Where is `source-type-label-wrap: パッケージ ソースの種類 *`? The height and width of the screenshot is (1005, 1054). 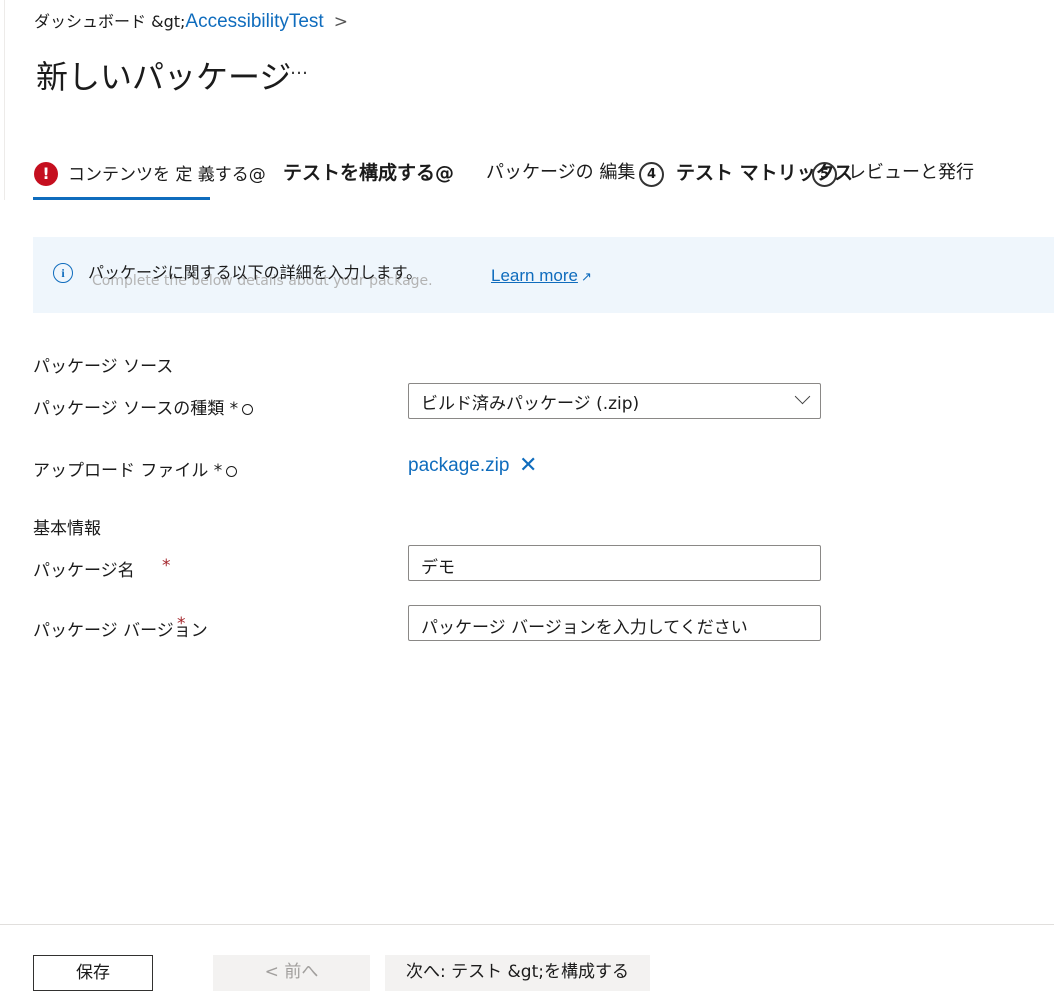 source-type-label-wrap: パッケージ ソースの種類 * is located at coordinates (143, 406).